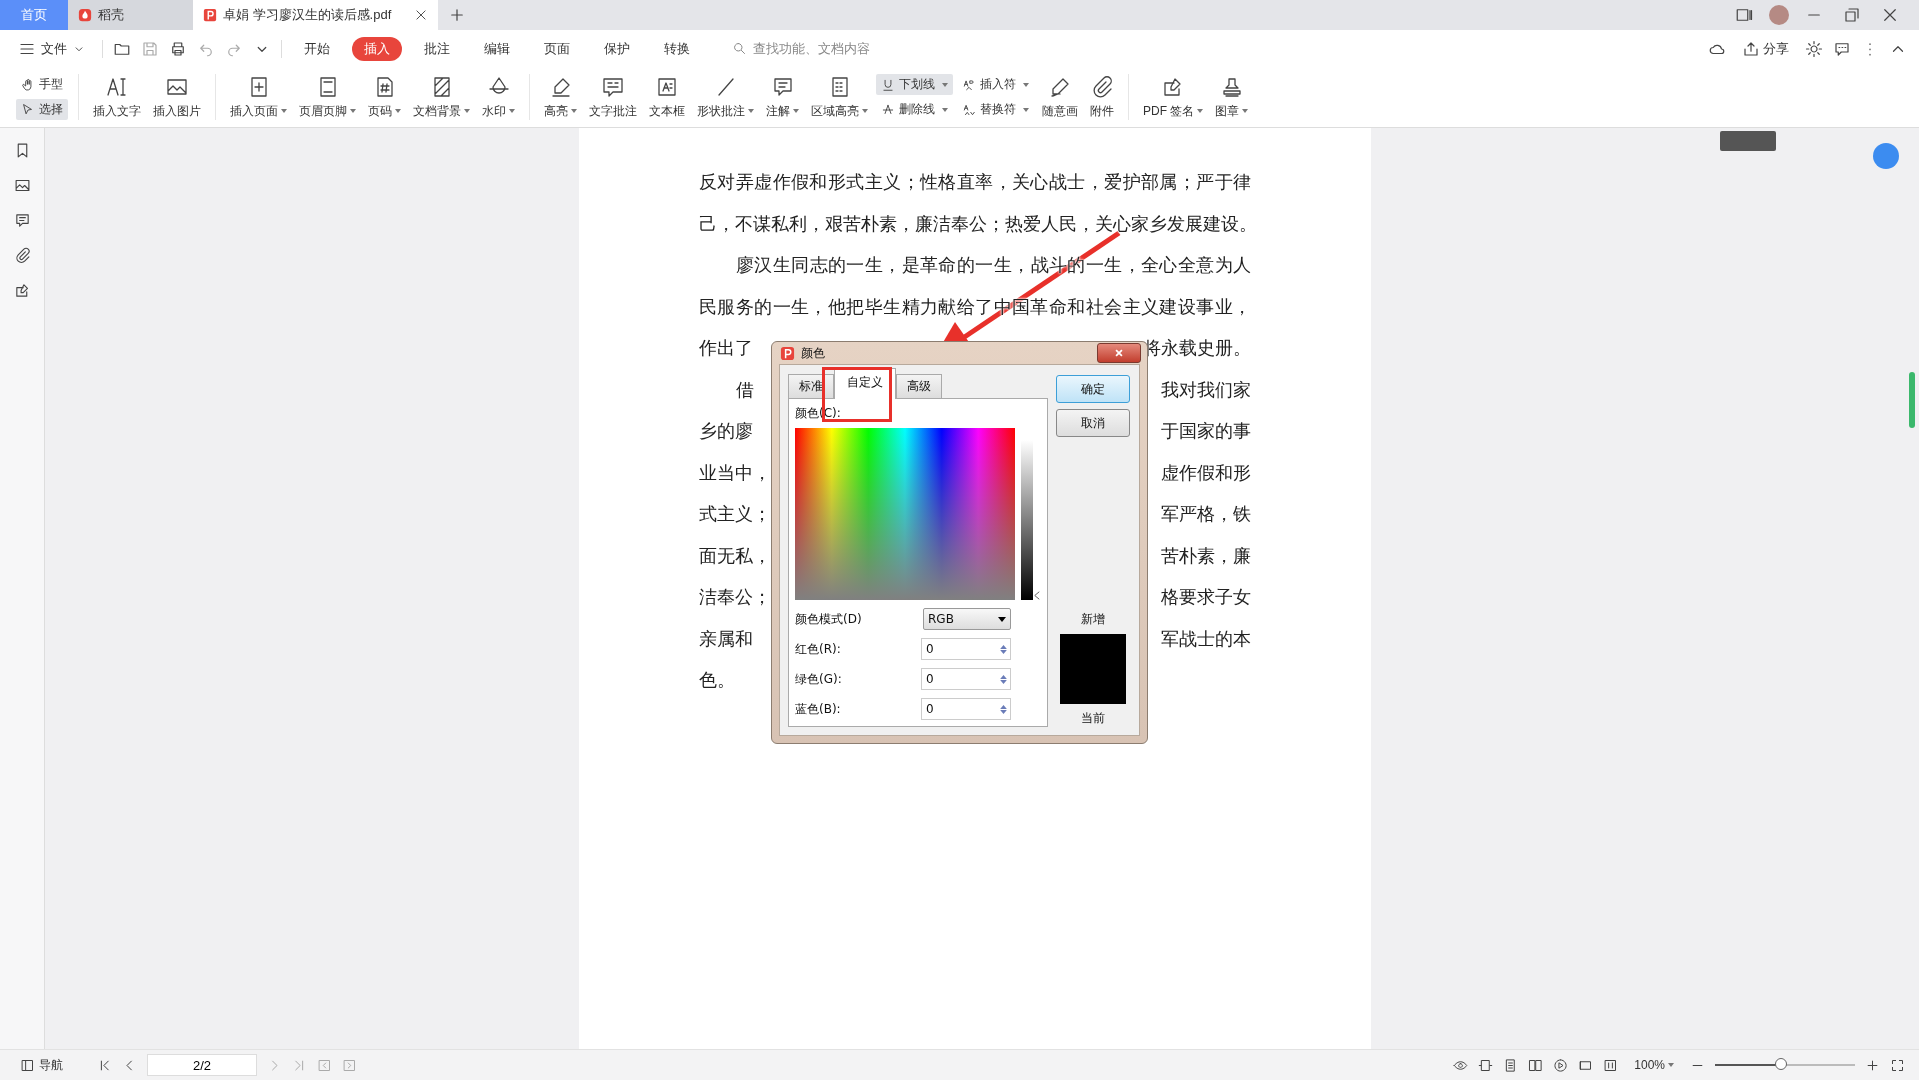 The image size is (1919, 1080). What do you see at coordinates (437, 48) in the screenshot?
I see `ribbon-tab: 批注` at bounding box center [437, 48].